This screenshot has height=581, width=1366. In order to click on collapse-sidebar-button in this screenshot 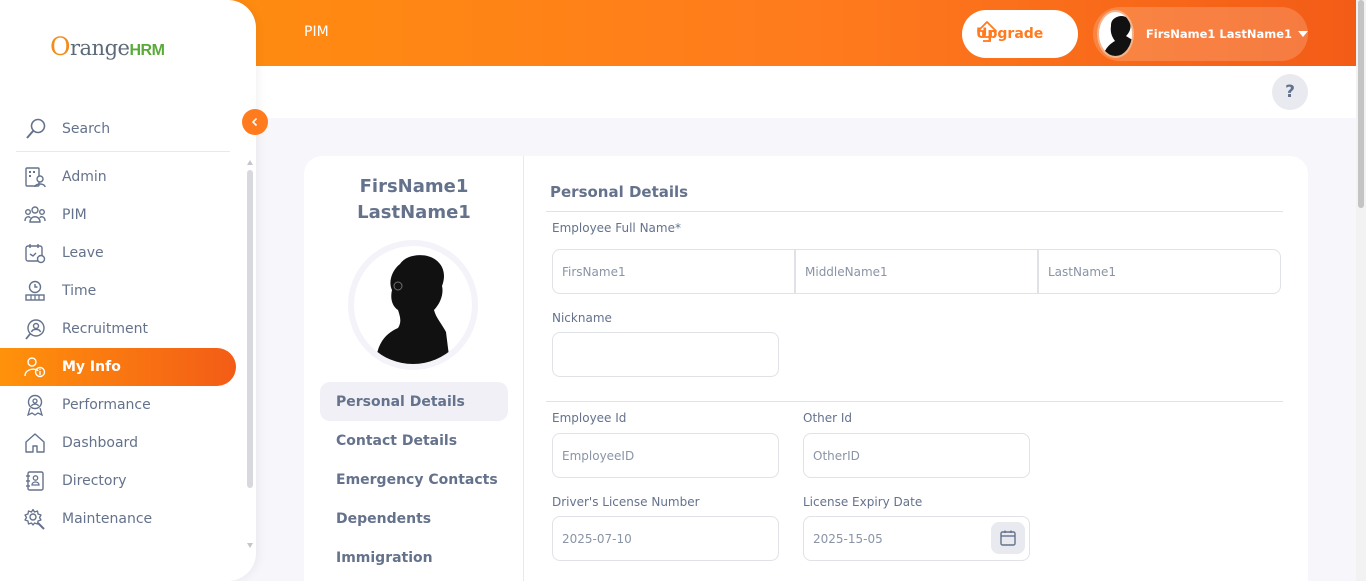, I will do `click(255, 122)`.